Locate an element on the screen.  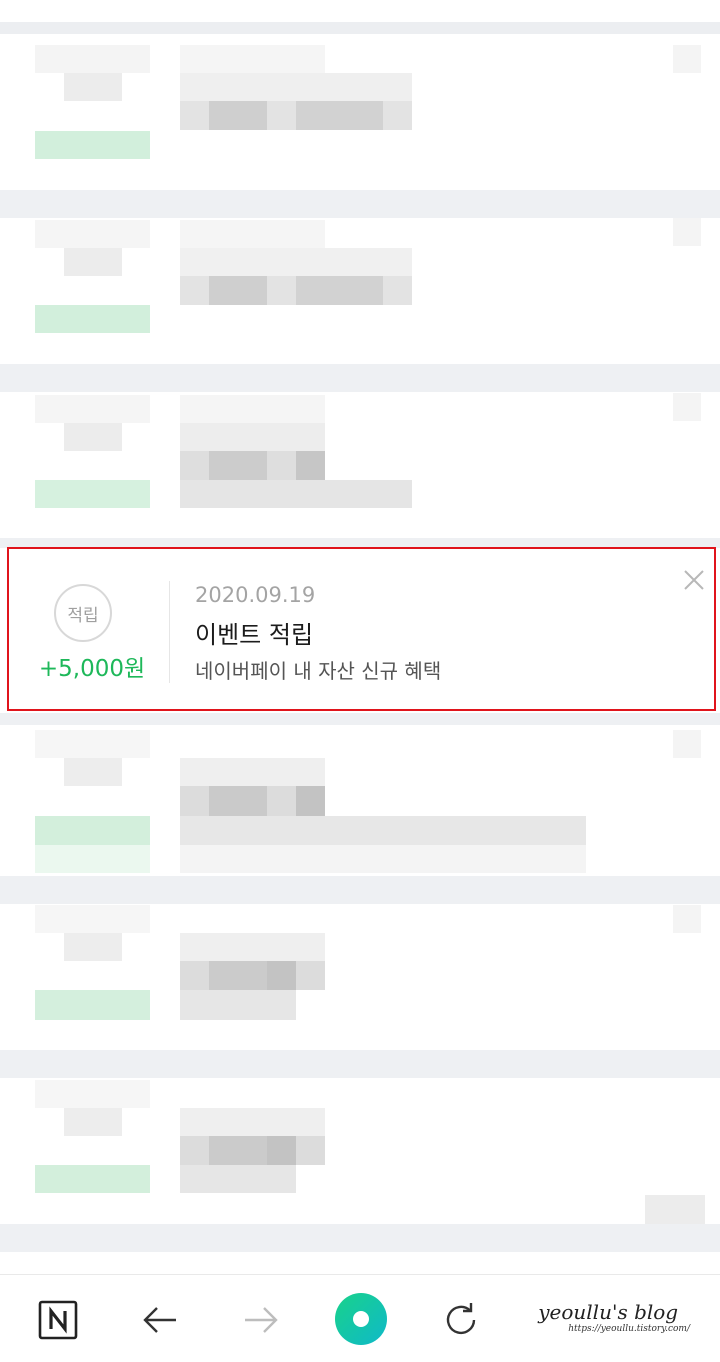
watermark-title: yeoullu's blog is located at coordinates (608, 1312).